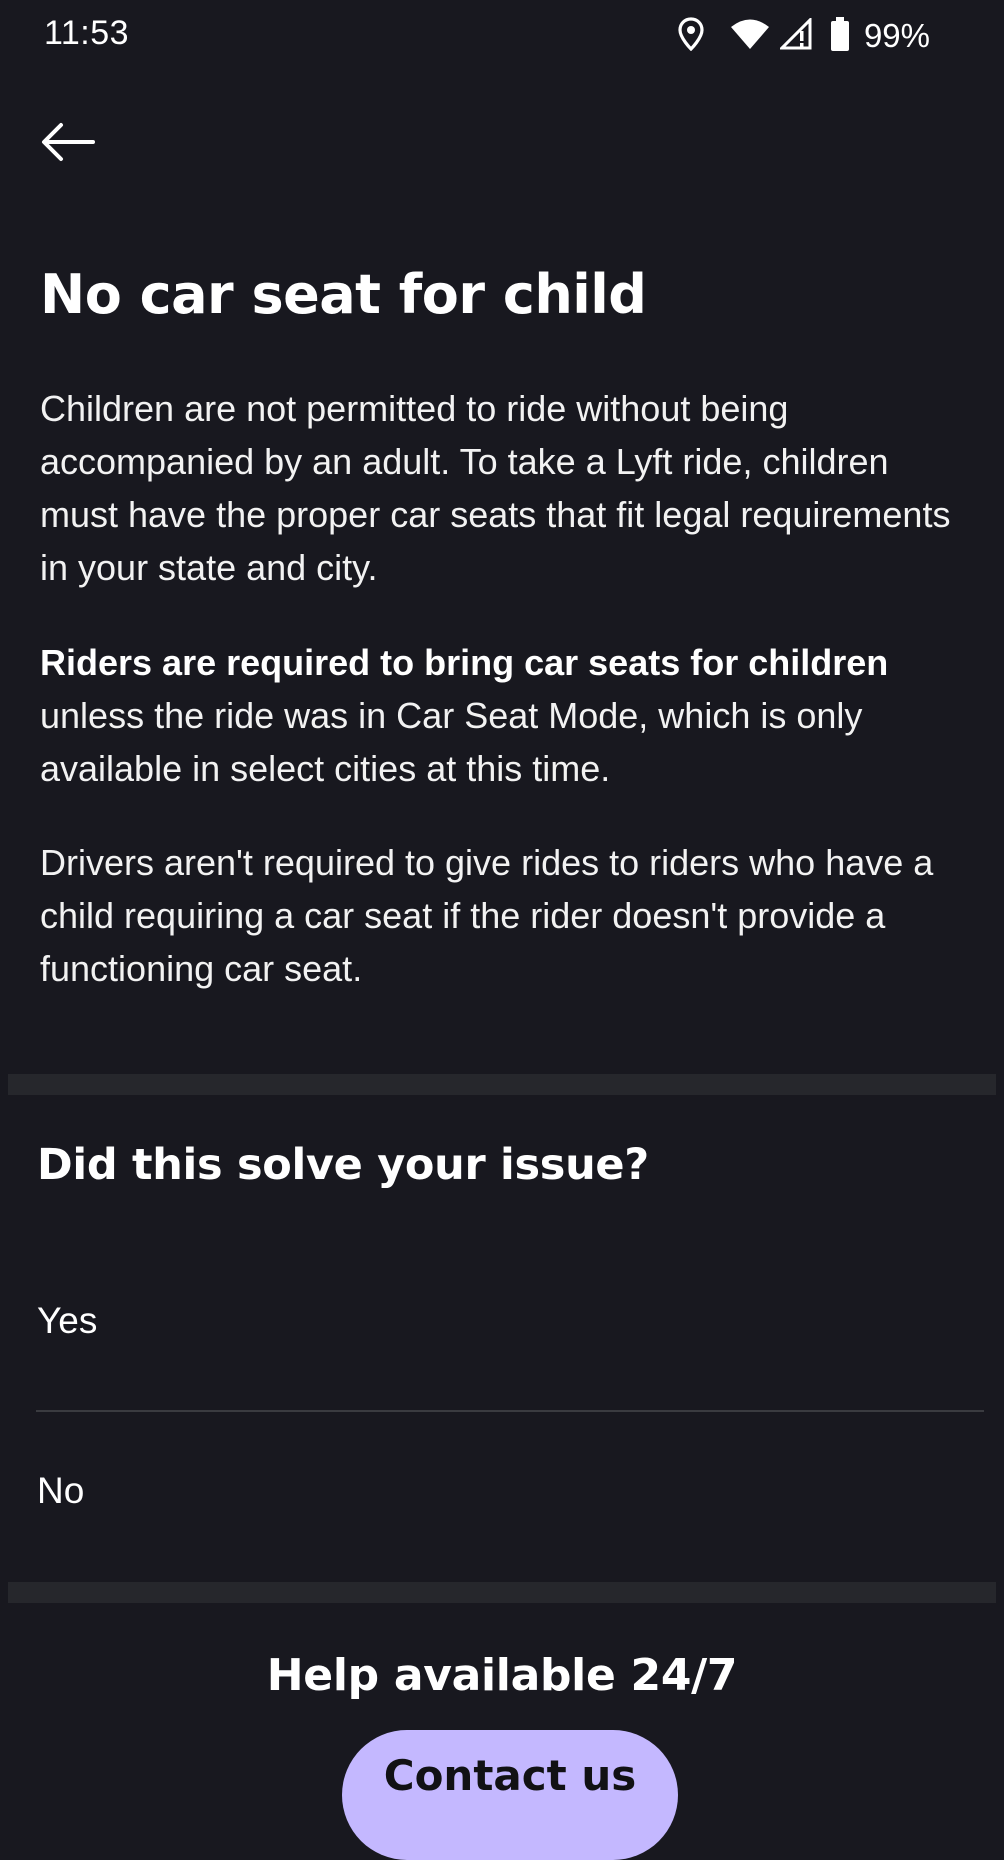 The width and height of the screenshot is (1004, 1860). I want to click on feedback-option-yes: Yes, so click(502, 1326).